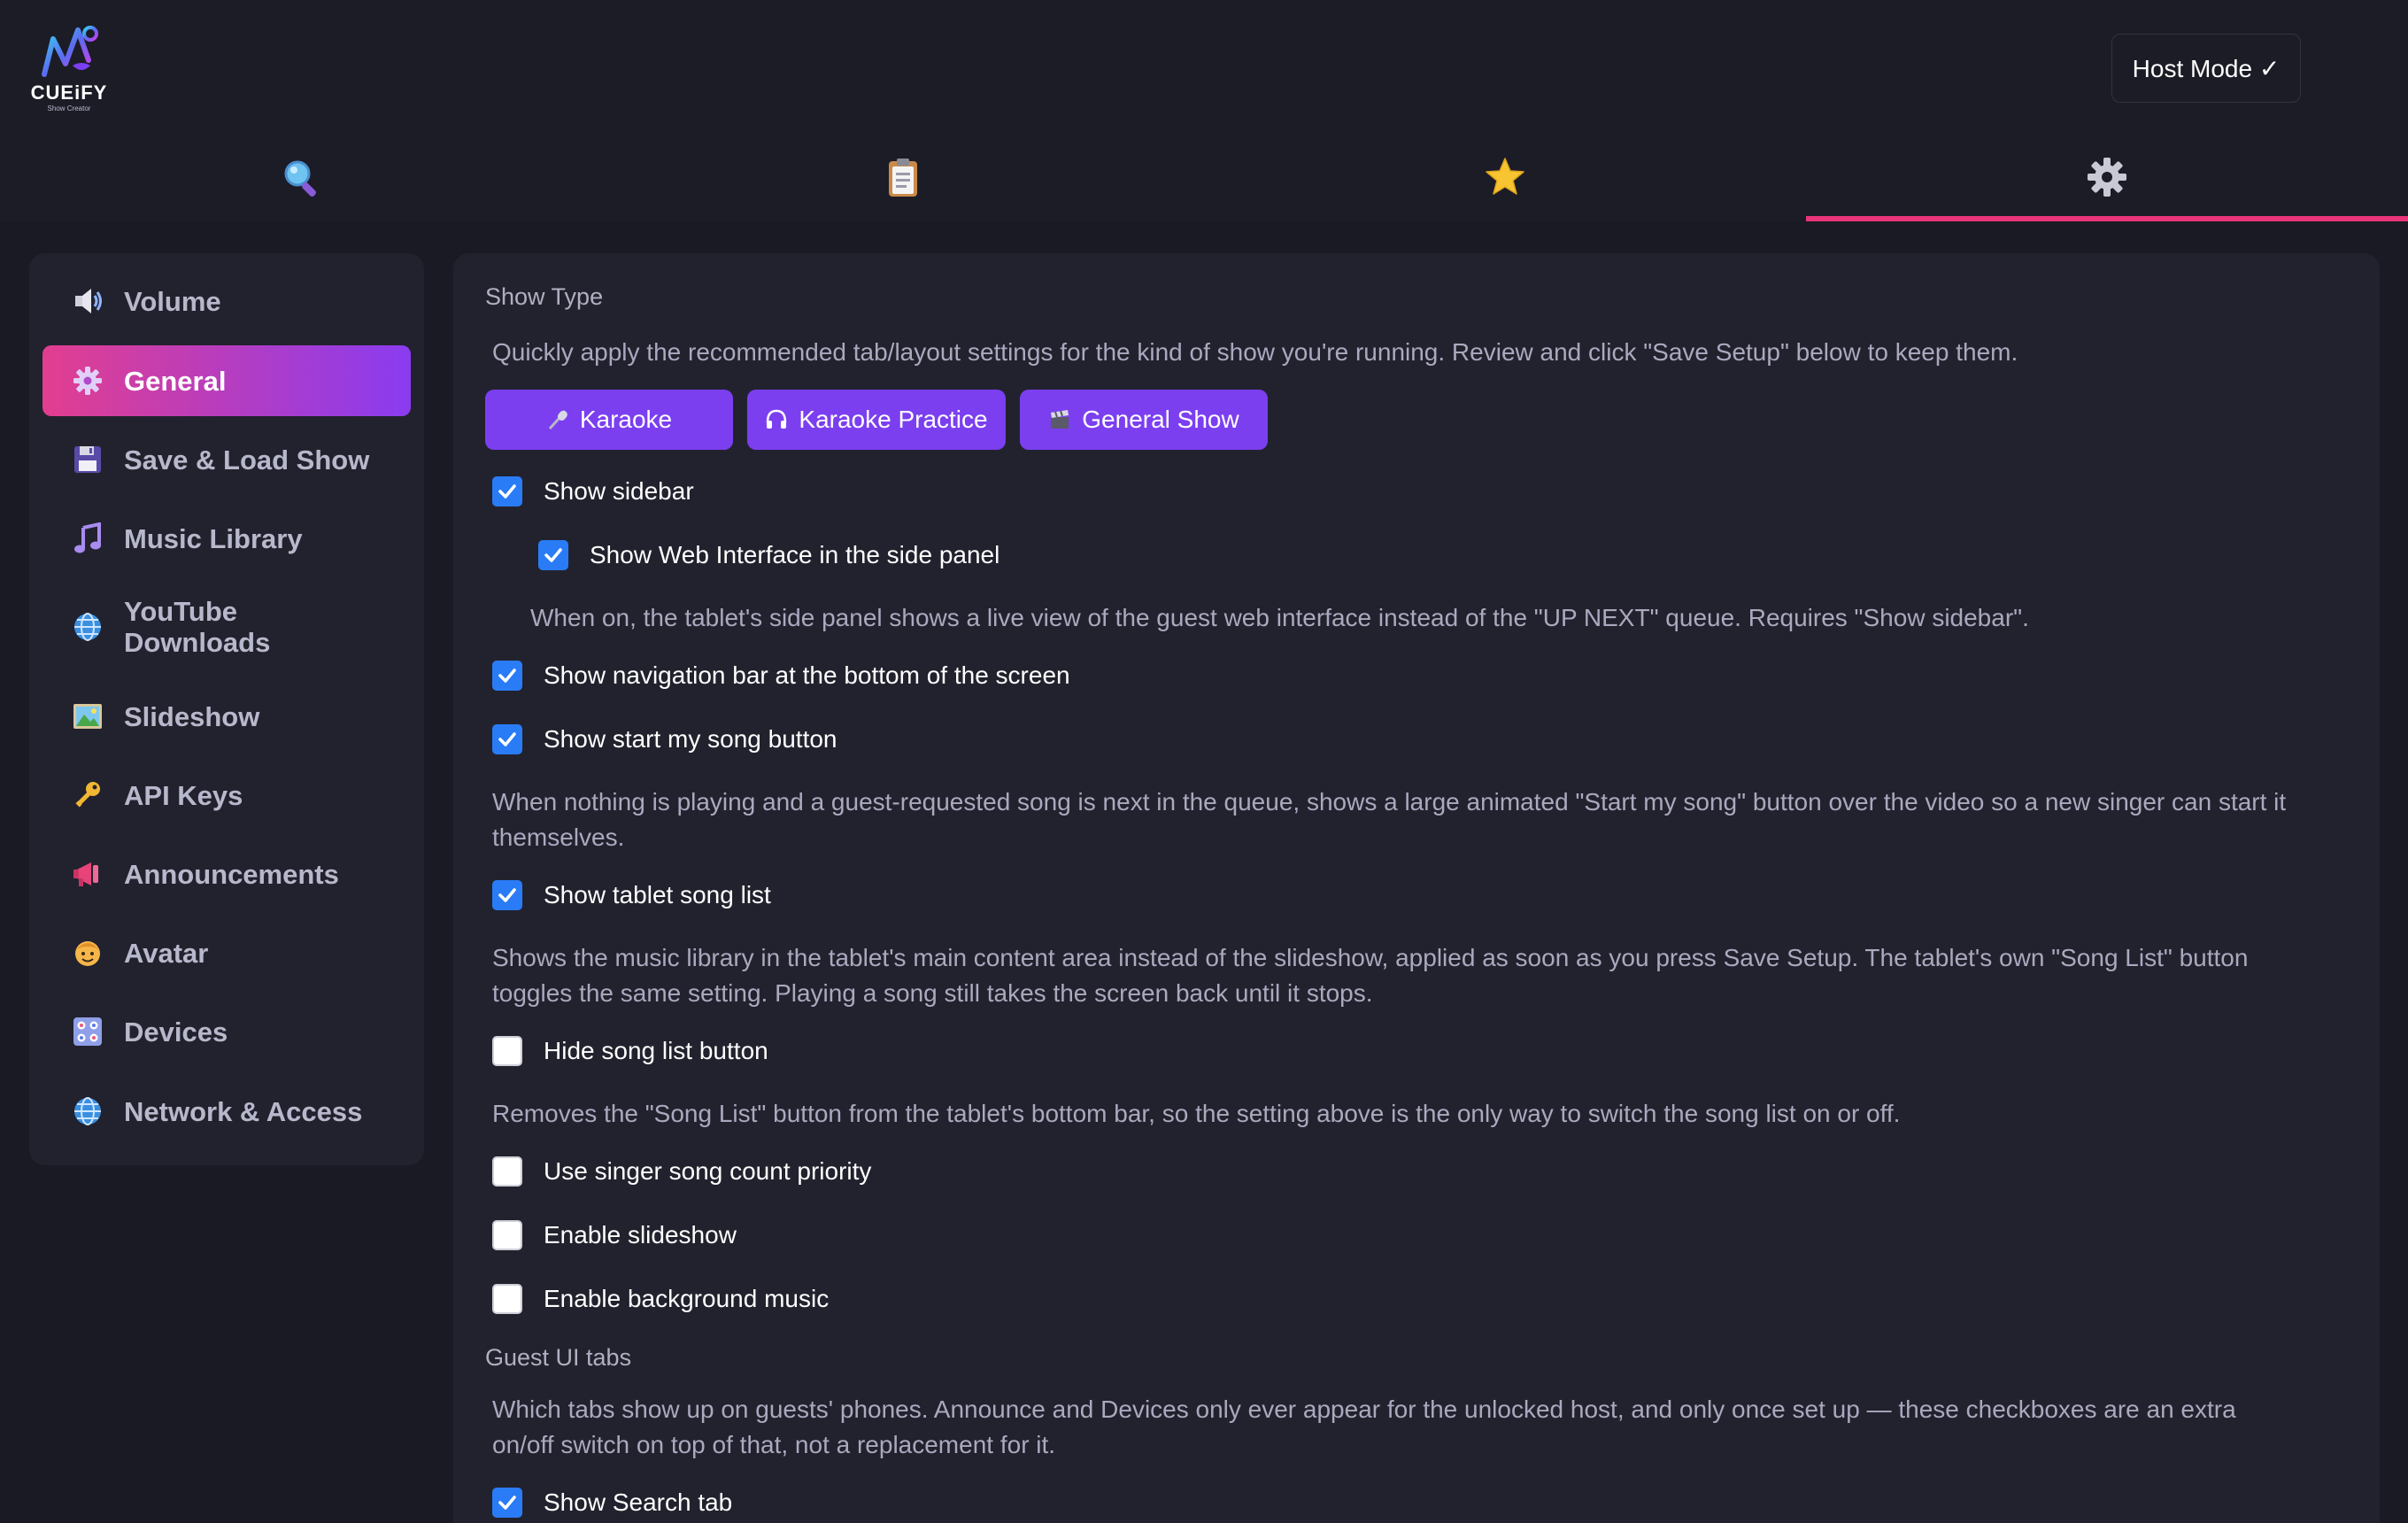 The height and width of the screenshot is (1523, 2408). I want to click on enable-slideshow-checkbox: Enable slideshow, so click(614, 1235).